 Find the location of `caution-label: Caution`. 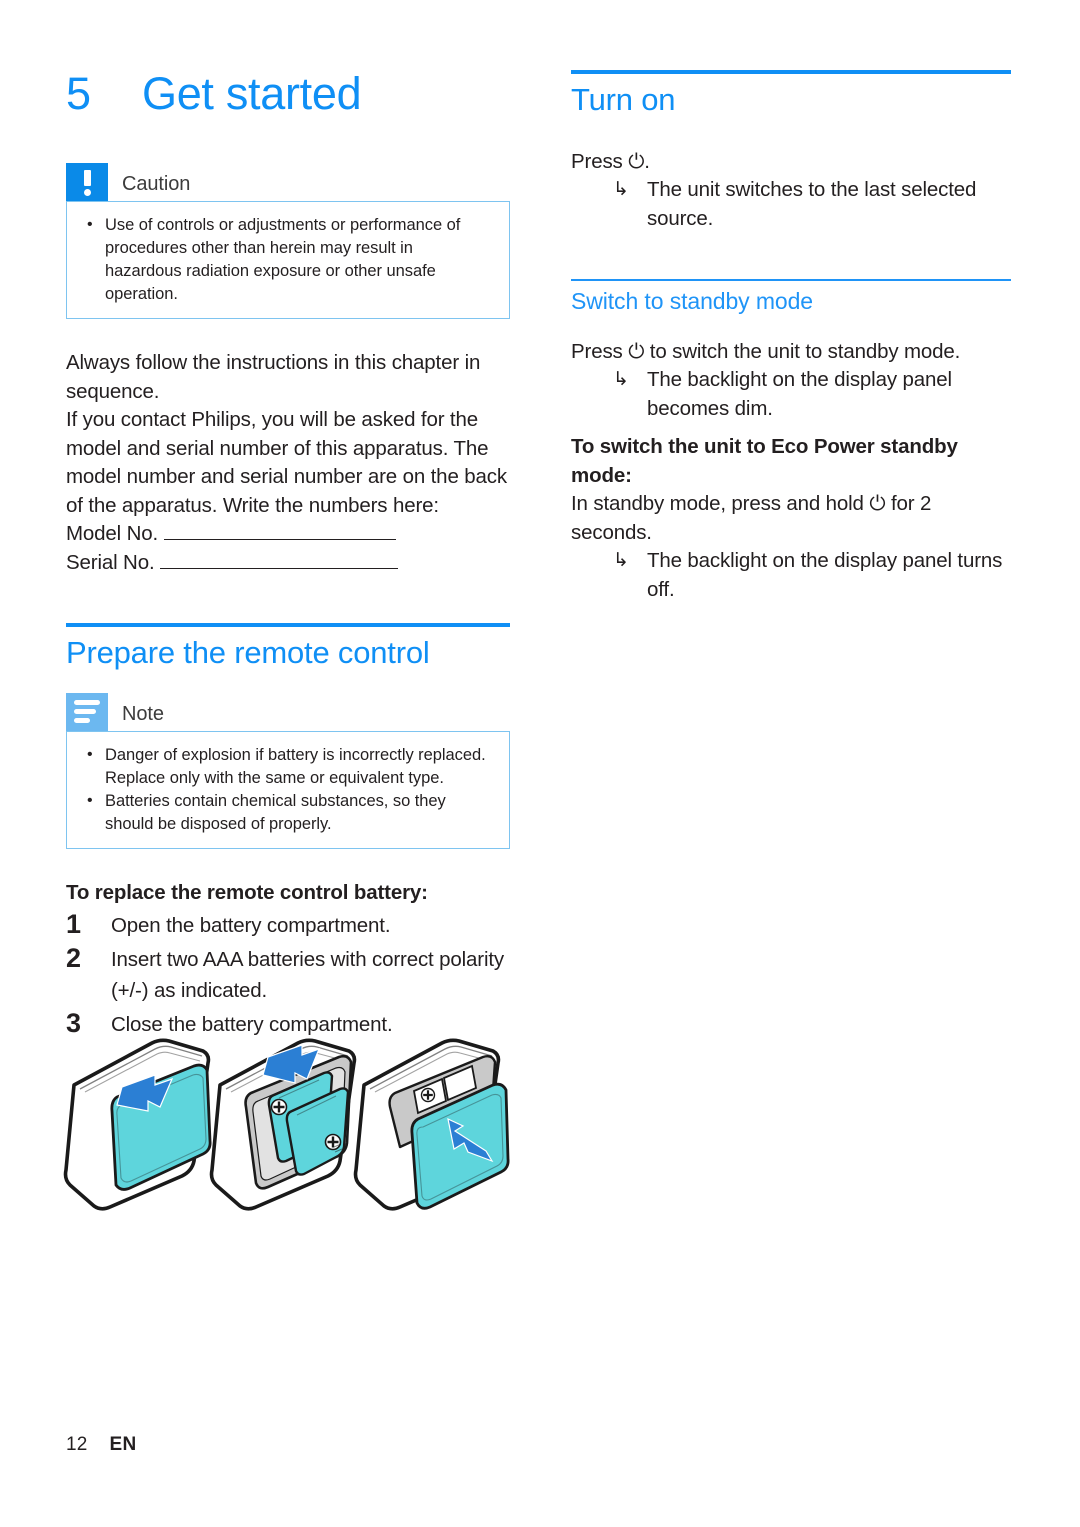

caution-label: Caution is located at coordinates (156, 184).